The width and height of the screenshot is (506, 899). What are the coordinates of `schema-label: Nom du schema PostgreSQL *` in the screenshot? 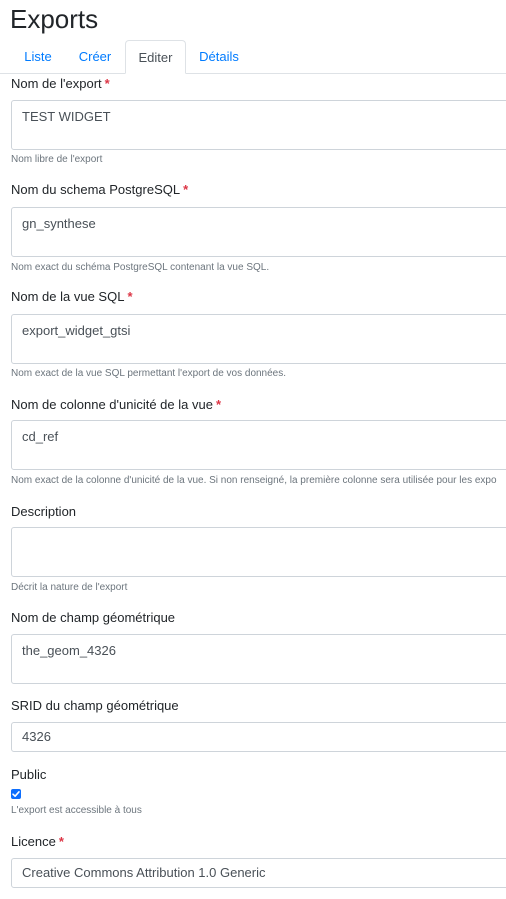 It's located at (99, 189).